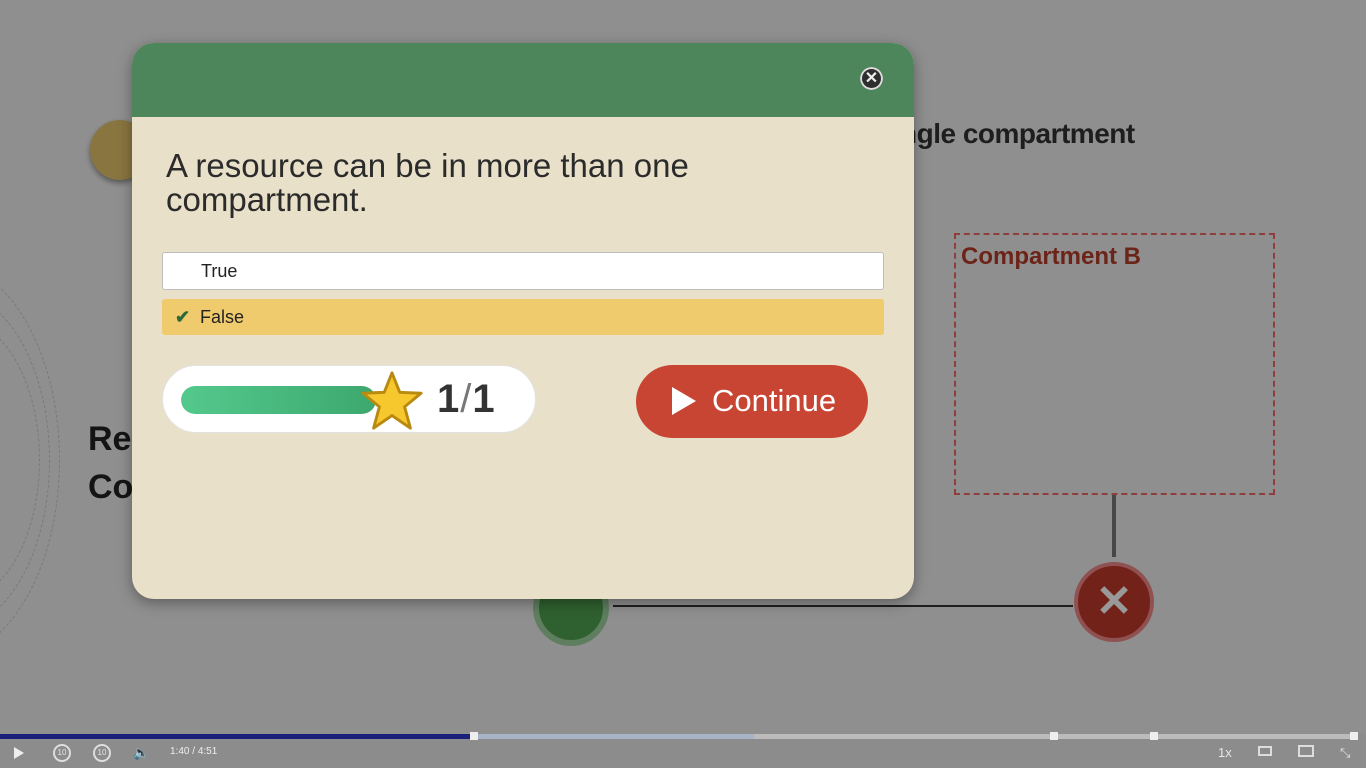 Image resolution: width=1366 pixels, height=768 pixels. I want to click on video-player-bar: 10 10 🔈 1:40 / 4:51 1x ⤡, so click(683, 750).